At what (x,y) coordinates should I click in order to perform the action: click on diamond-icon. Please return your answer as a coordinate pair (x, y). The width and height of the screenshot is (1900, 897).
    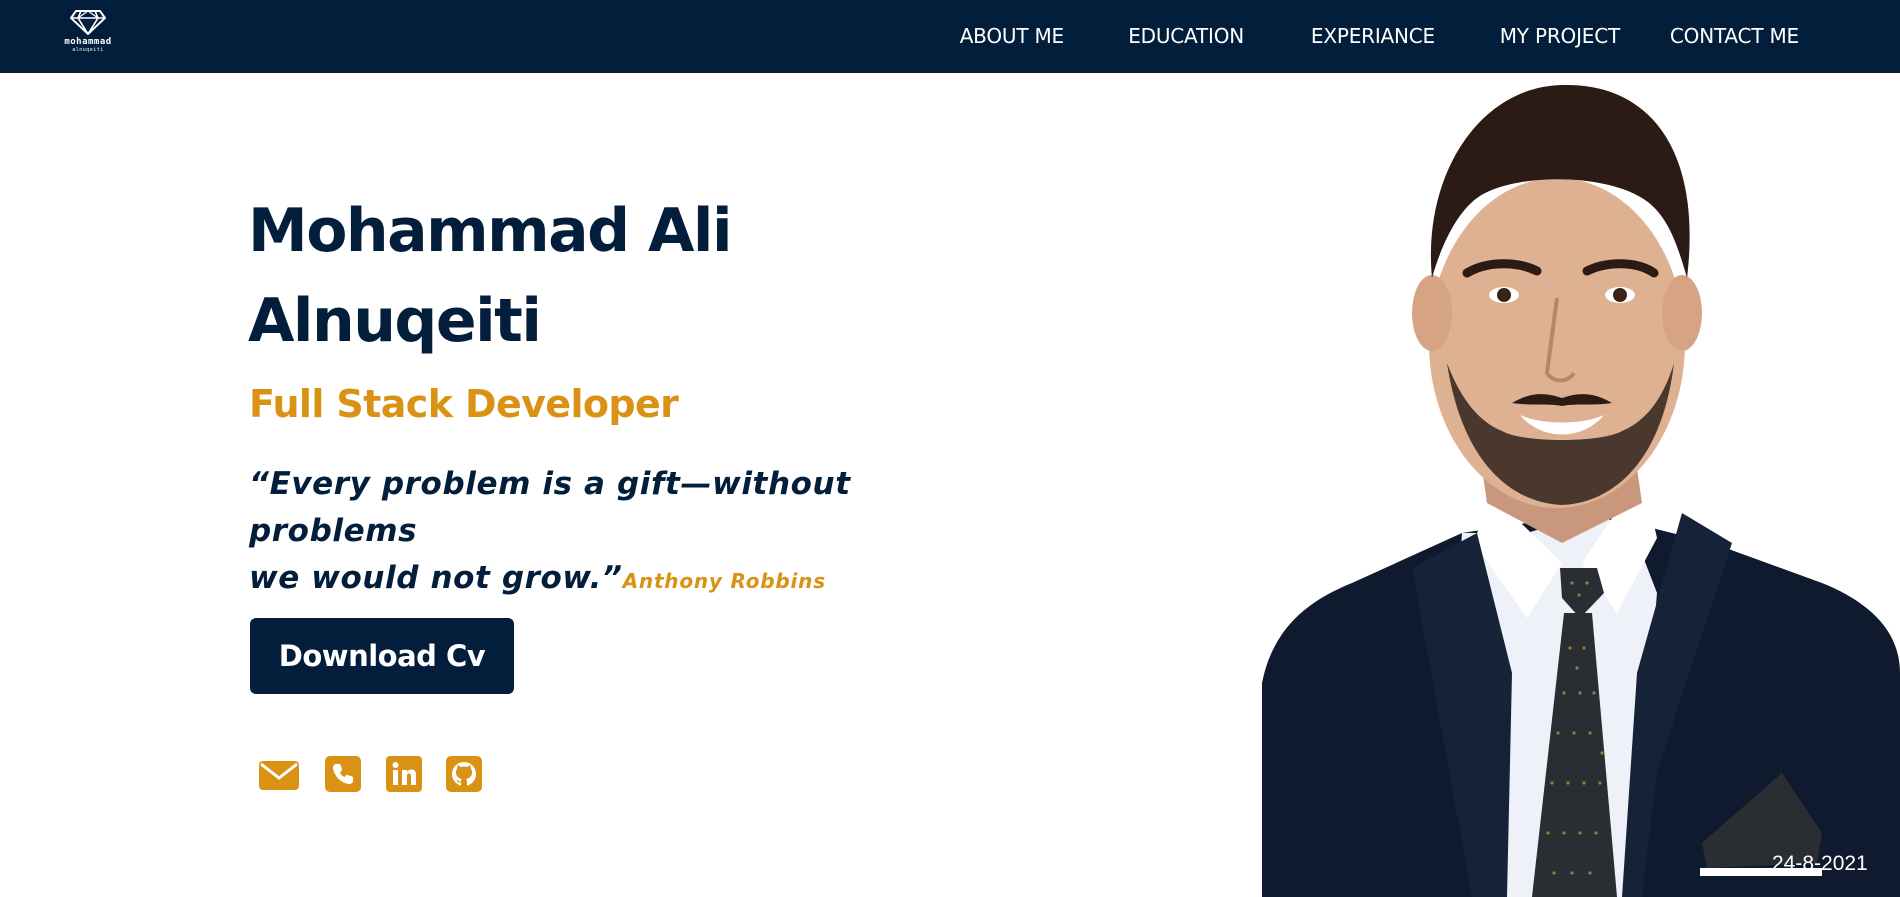
    Looking at the image, I should click on (88, 22).